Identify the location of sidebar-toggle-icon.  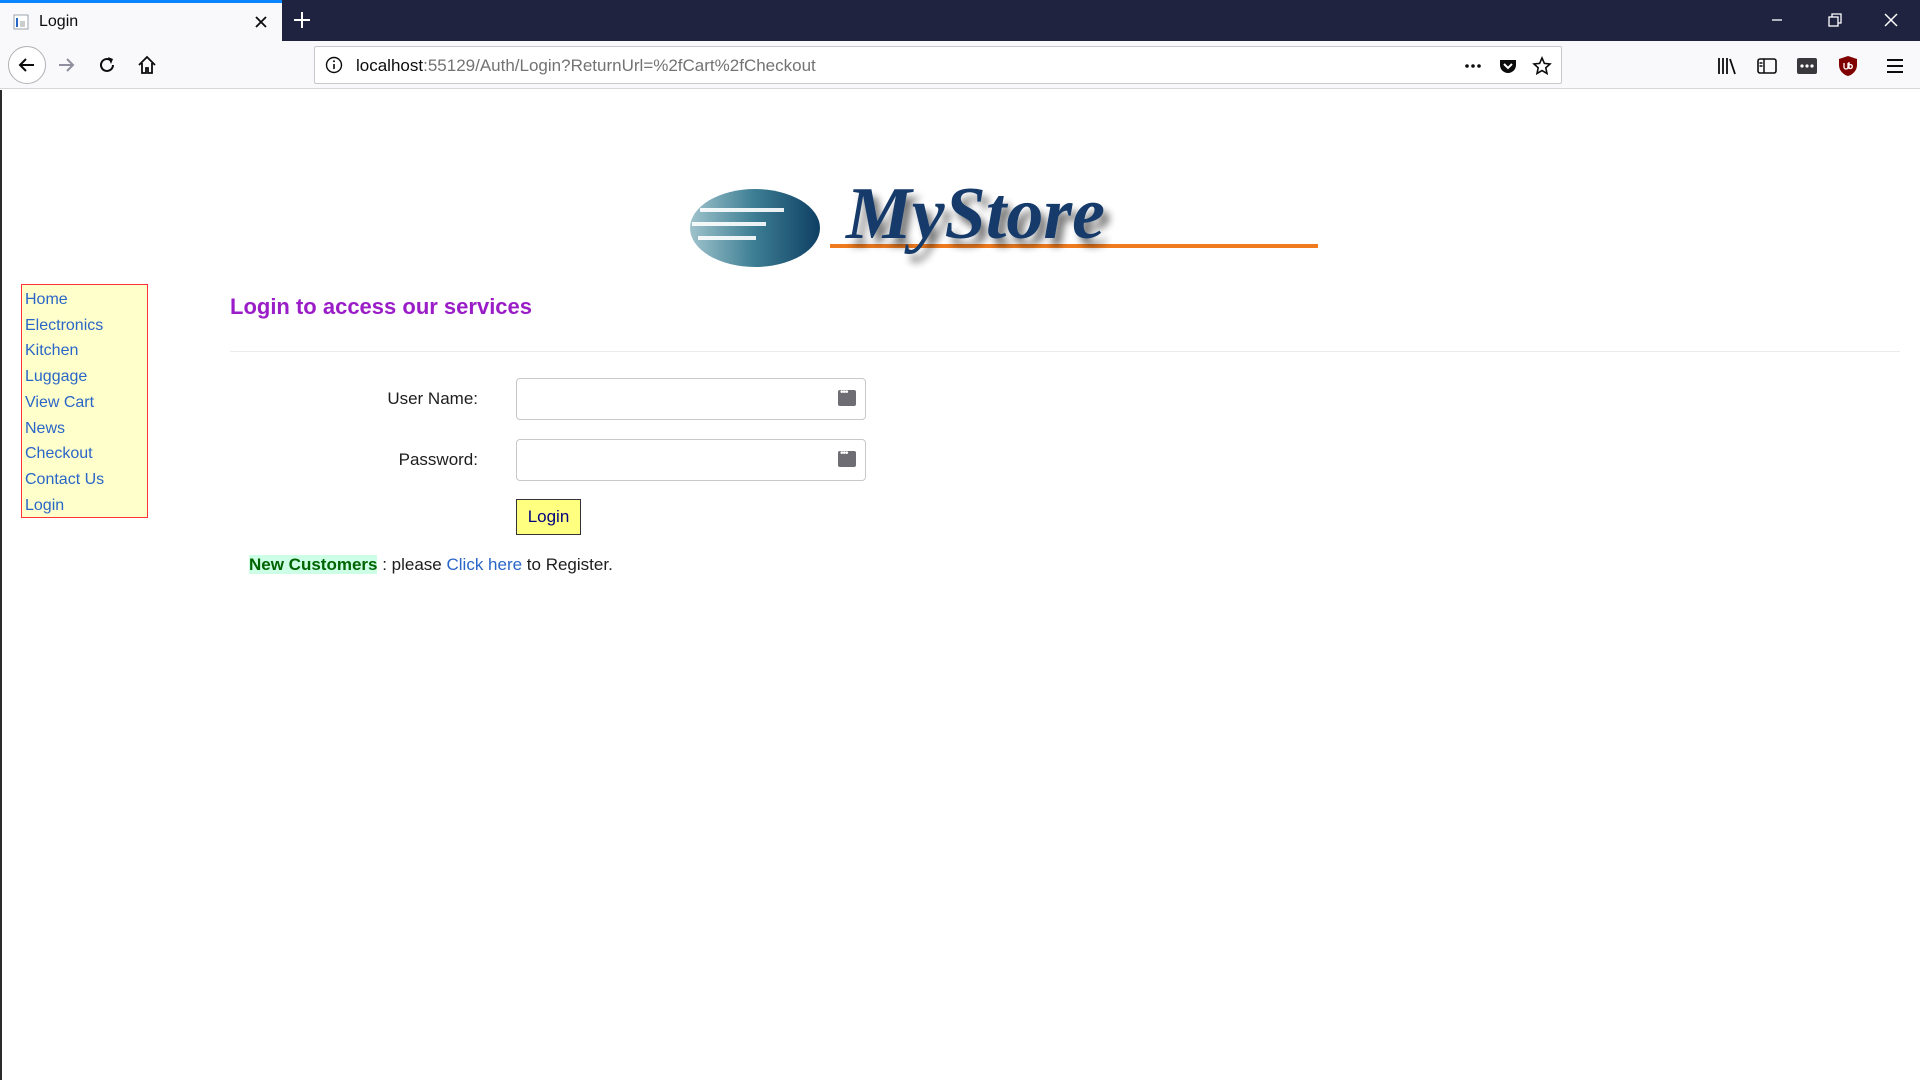
(1767, 66).